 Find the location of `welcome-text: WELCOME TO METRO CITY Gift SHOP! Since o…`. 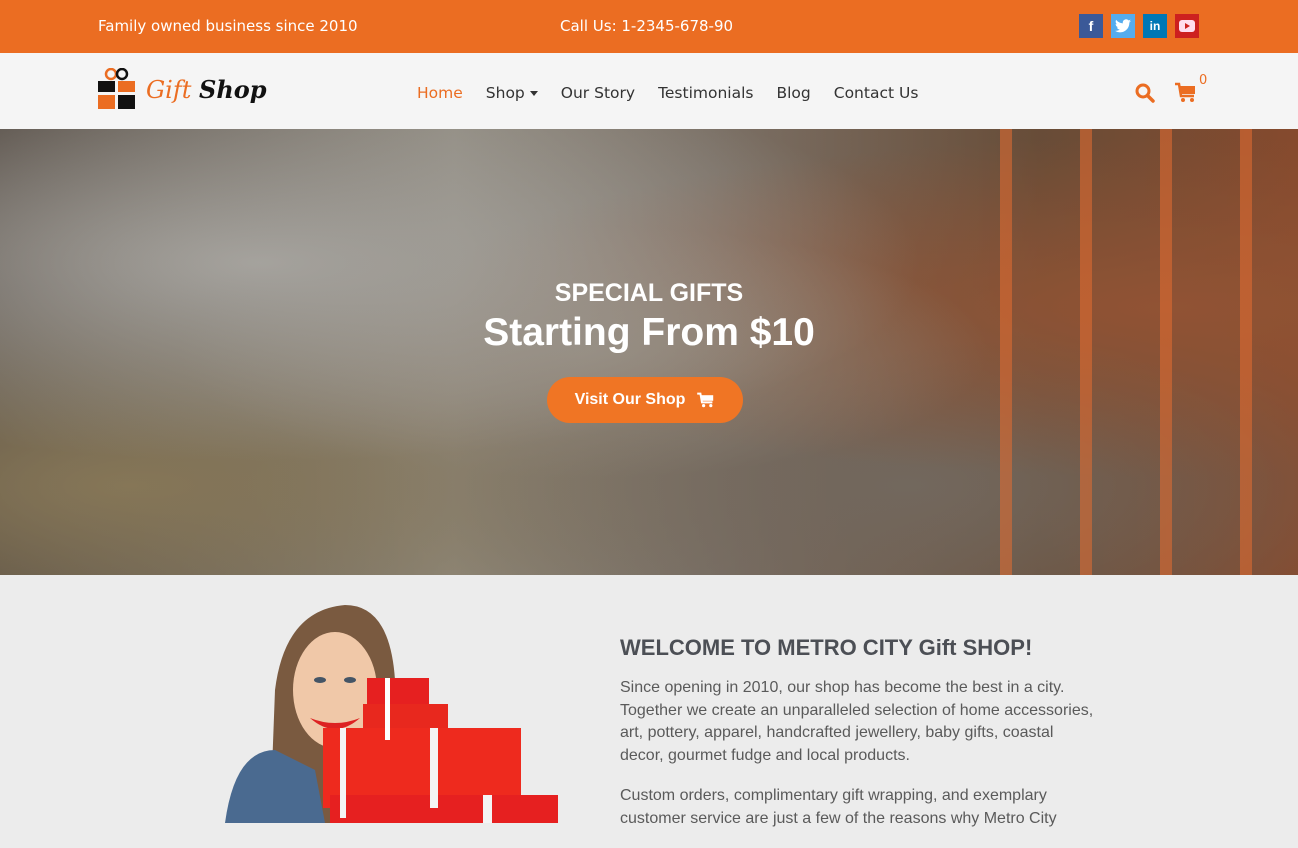

welcome-text: WELCOME TO METRO CITY Gift SHOP! Since o… is located at coordinates (860, 741).